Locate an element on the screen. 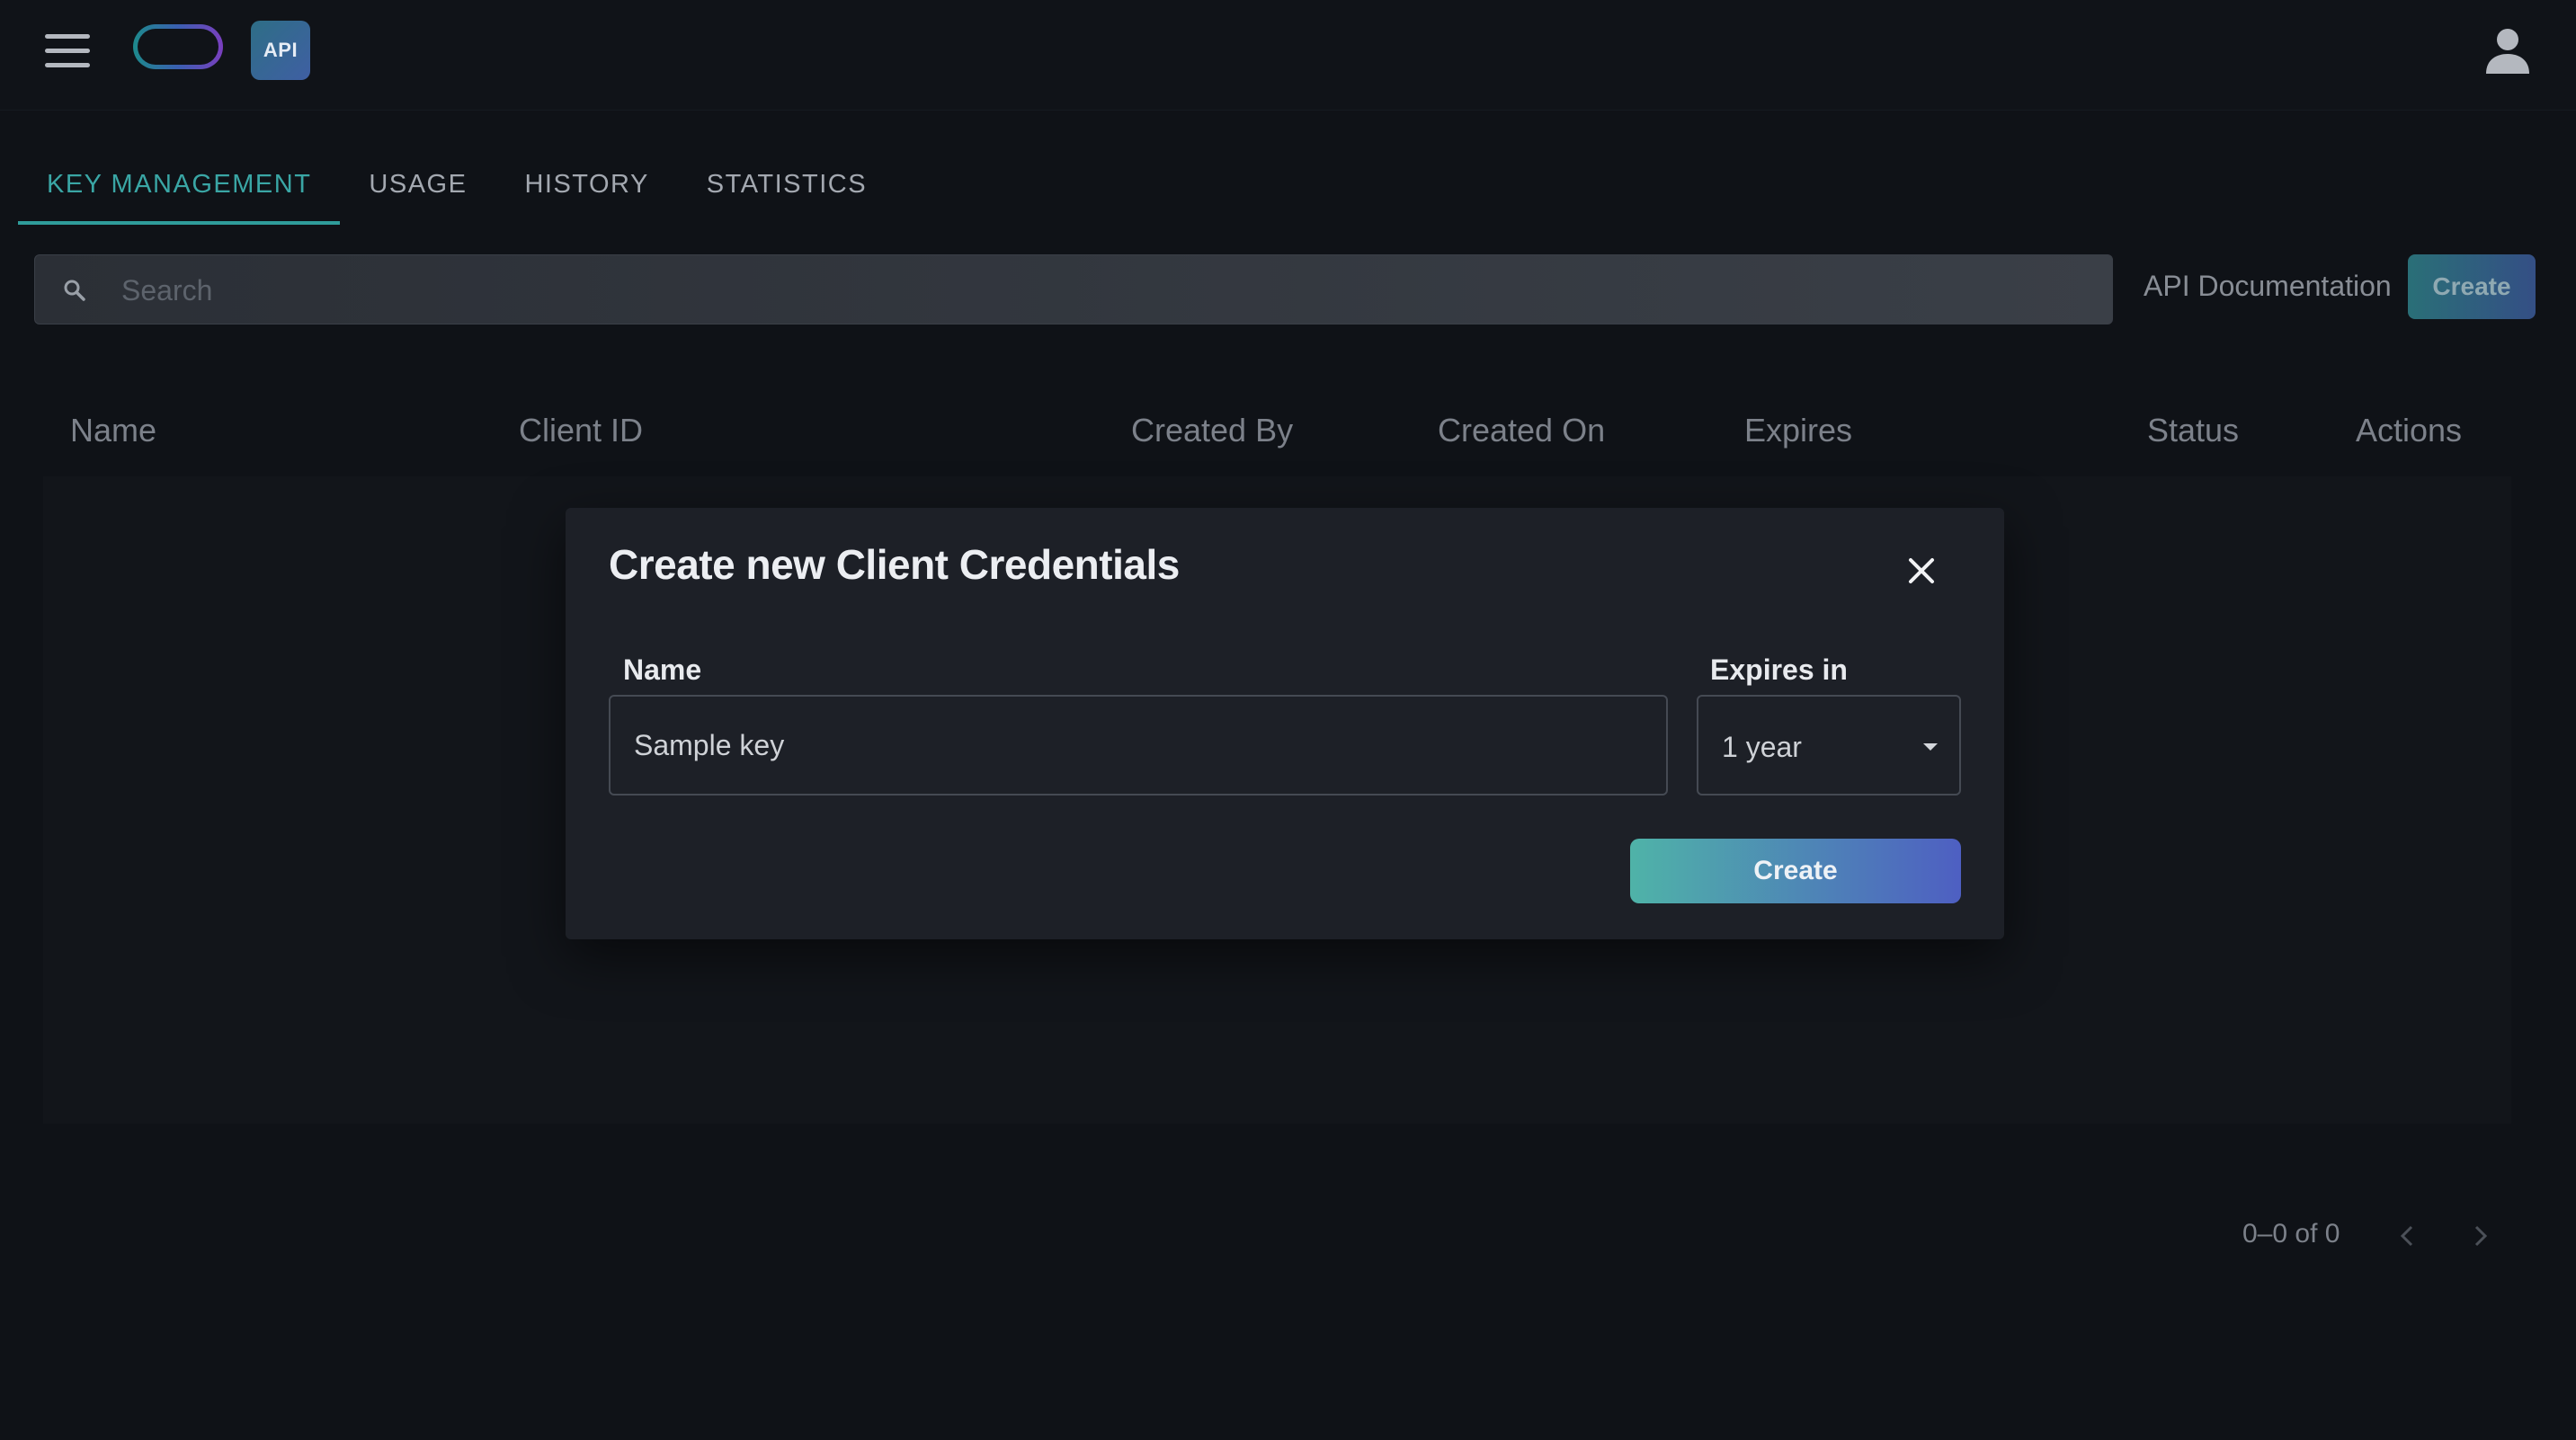 This screenshot has width=2576, height=1440. api-documentation-link: API Documentation is located at coordinates (2268, 286).